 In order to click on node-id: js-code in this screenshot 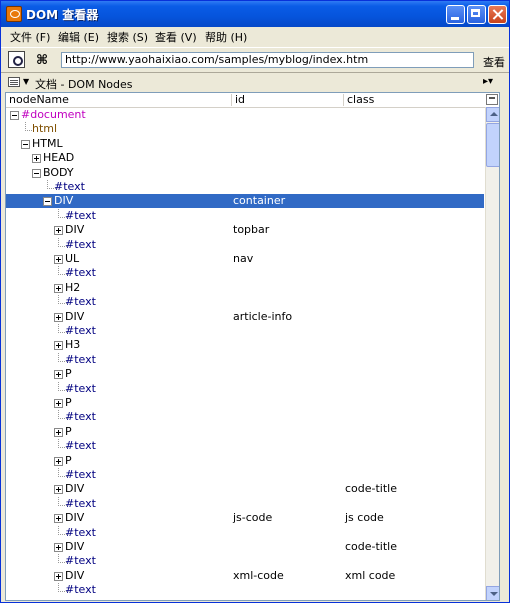, I will do `click(253, 518)`.